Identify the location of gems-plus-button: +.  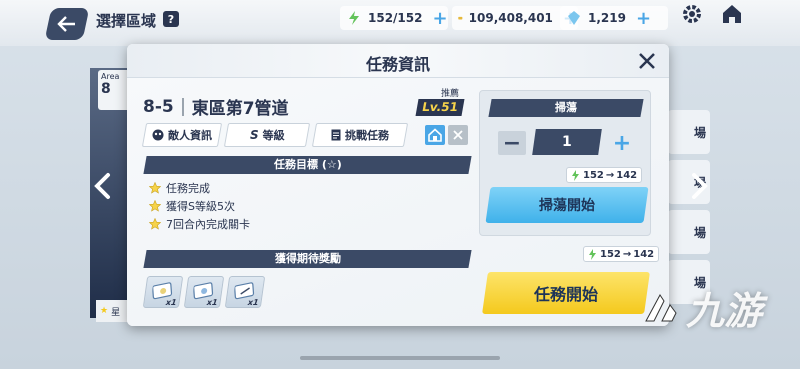
(643, 18).